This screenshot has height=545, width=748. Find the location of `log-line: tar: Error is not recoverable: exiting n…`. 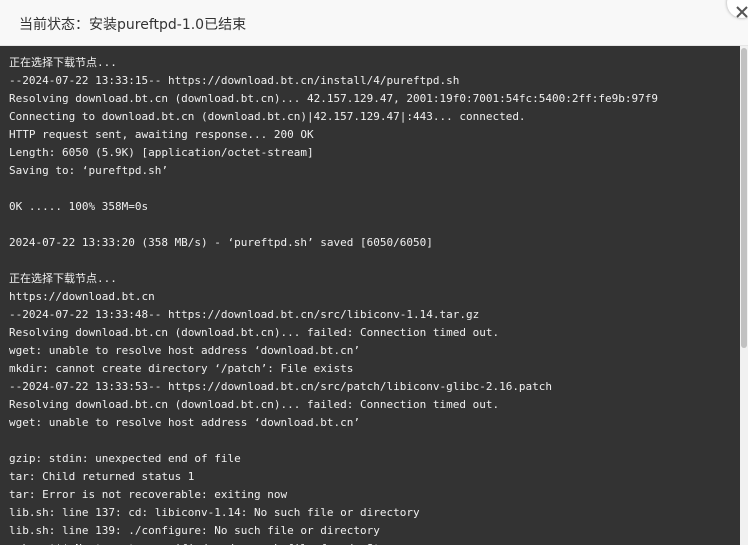

log-line: tar: Error is not recoverable: exiting n… is located at coordinates (148, 494).